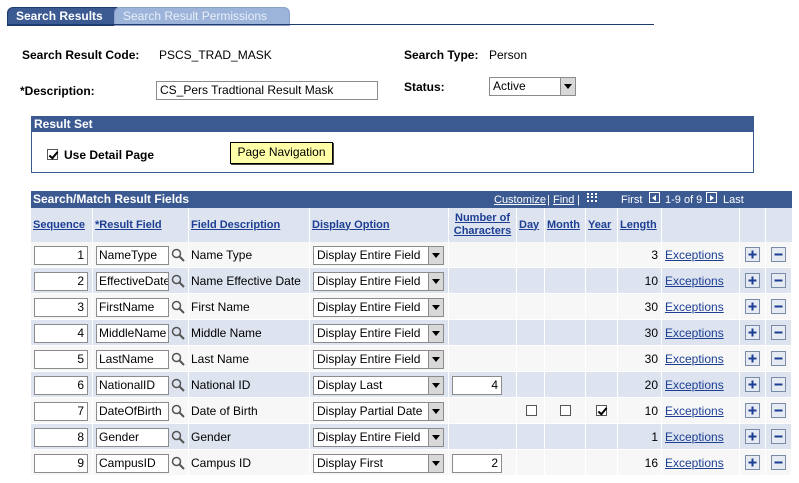 This screenshot has width=799, height=483. I want to click on result-field-input: LastName, so click(132, 359).